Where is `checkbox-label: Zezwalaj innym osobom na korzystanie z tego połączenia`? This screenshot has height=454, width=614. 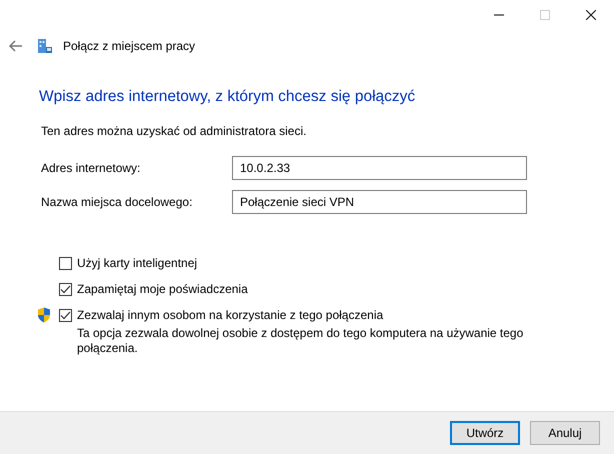
checkbox-label: Zezwalaj innym osobom na korzystanie z tego połączenia is located at coordinates (312, 315).